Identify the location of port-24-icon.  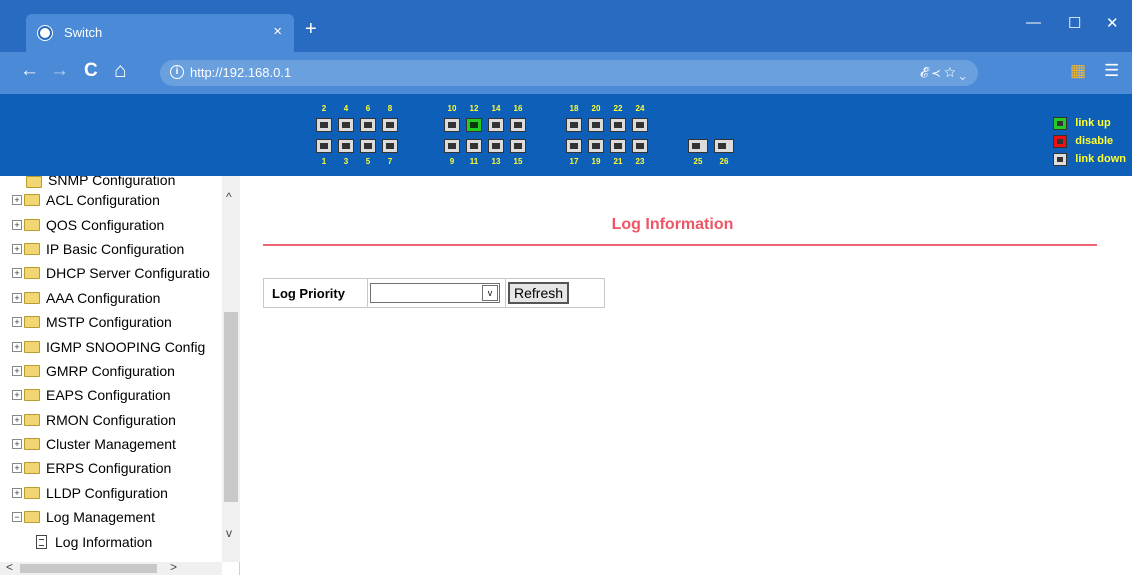
(640, 125).